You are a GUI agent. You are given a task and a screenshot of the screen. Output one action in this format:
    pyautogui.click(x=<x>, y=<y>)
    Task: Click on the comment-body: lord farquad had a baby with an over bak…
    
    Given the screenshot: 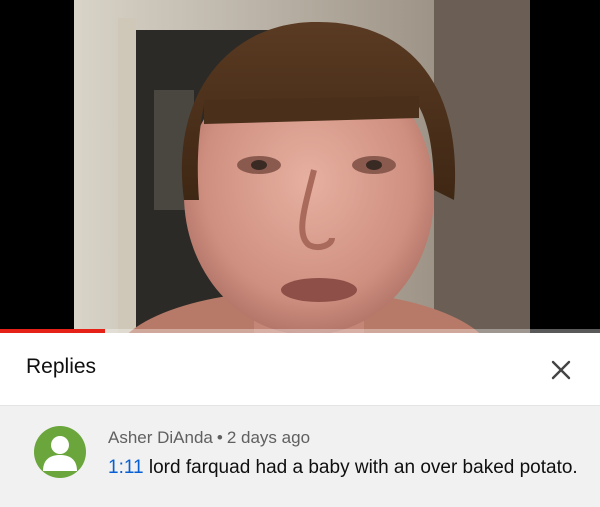 What is the action you would take?
    pyautogui.click(x=360, y=467)
    